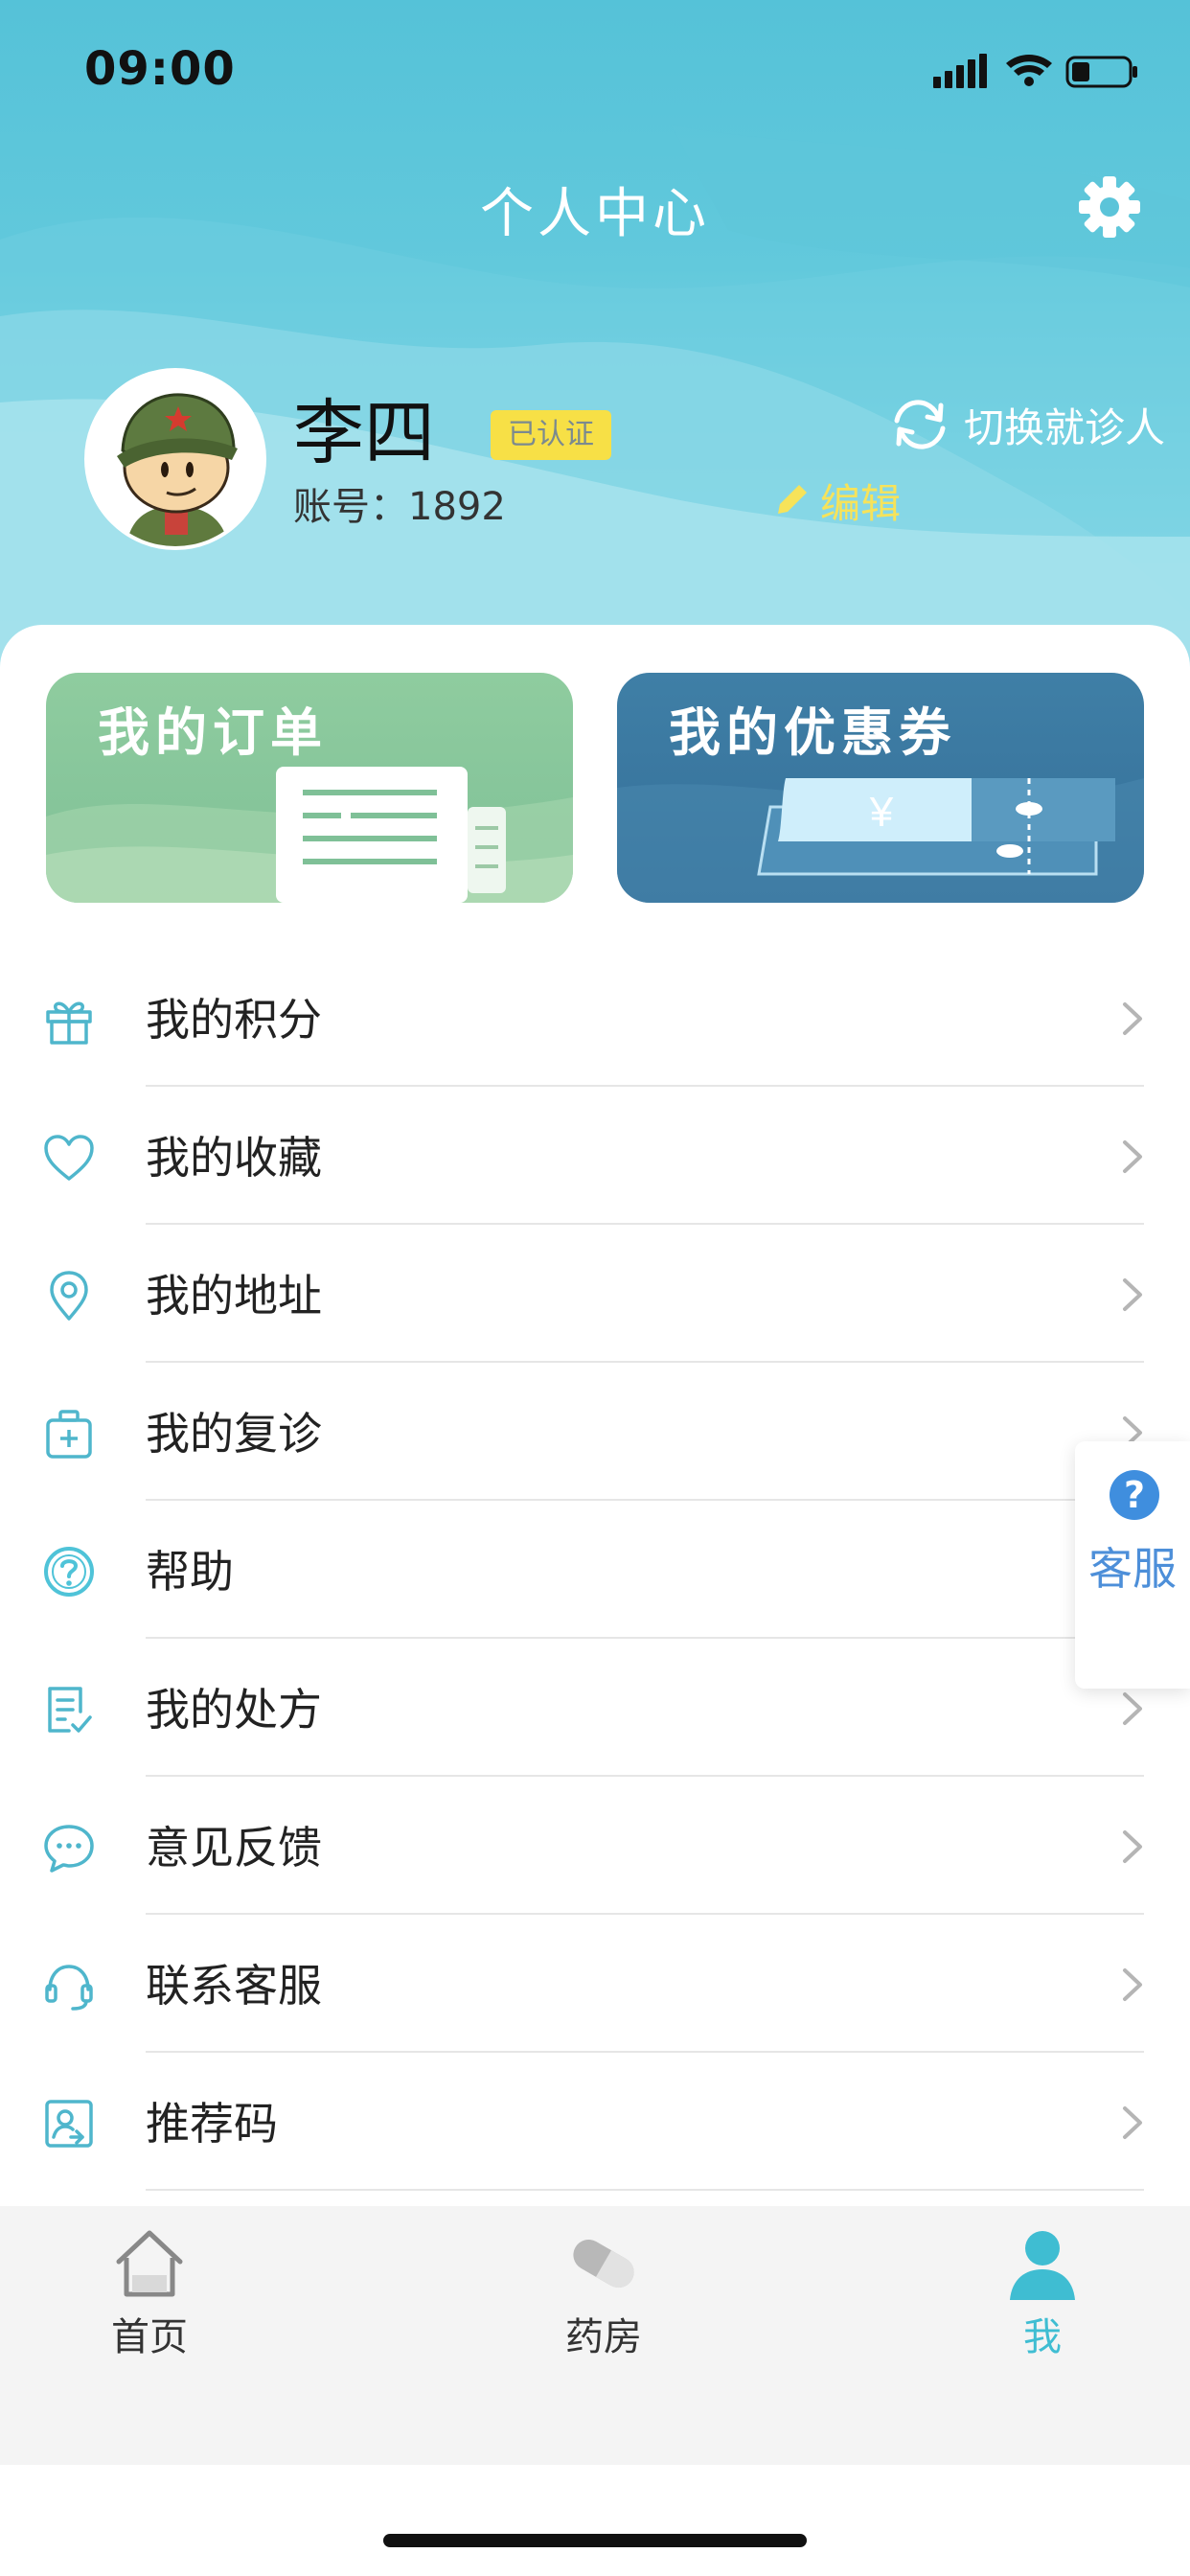 The height and width of the screenshot is (2576, 1190). I want to click on pill-icon, so click(604, 2264).